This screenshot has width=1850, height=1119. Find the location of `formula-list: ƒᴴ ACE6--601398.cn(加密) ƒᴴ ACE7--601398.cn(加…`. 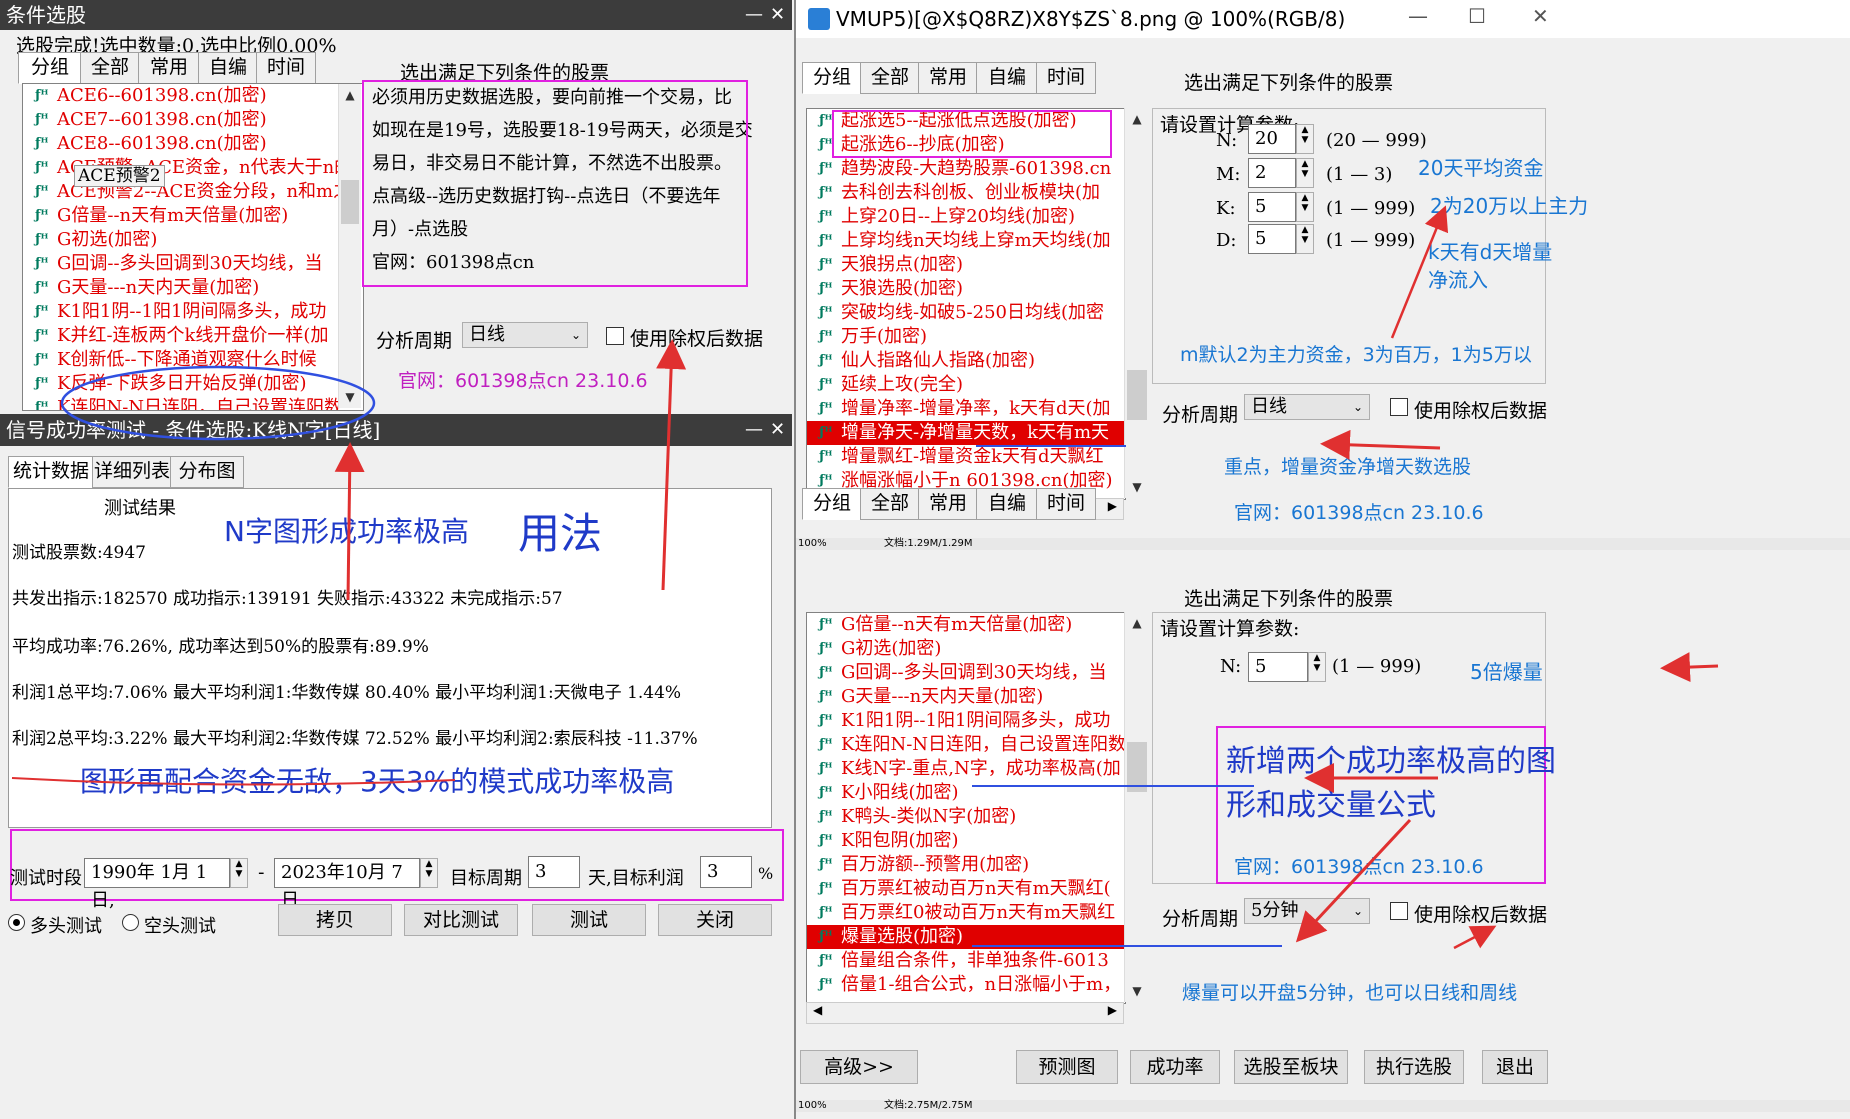

formula-list: ƒᴴ ACE6--601398.cn(加密) ƒᴴ ACE7--601398.cn(加… is located at coordinates (193, 247).